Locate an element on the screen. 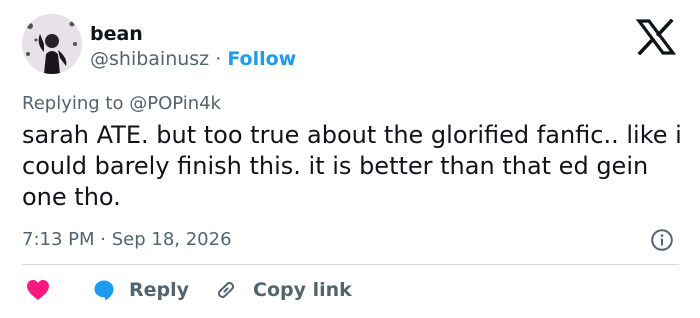  handle-row: @shibainusz · Follow is located at coordinates (193, 59).